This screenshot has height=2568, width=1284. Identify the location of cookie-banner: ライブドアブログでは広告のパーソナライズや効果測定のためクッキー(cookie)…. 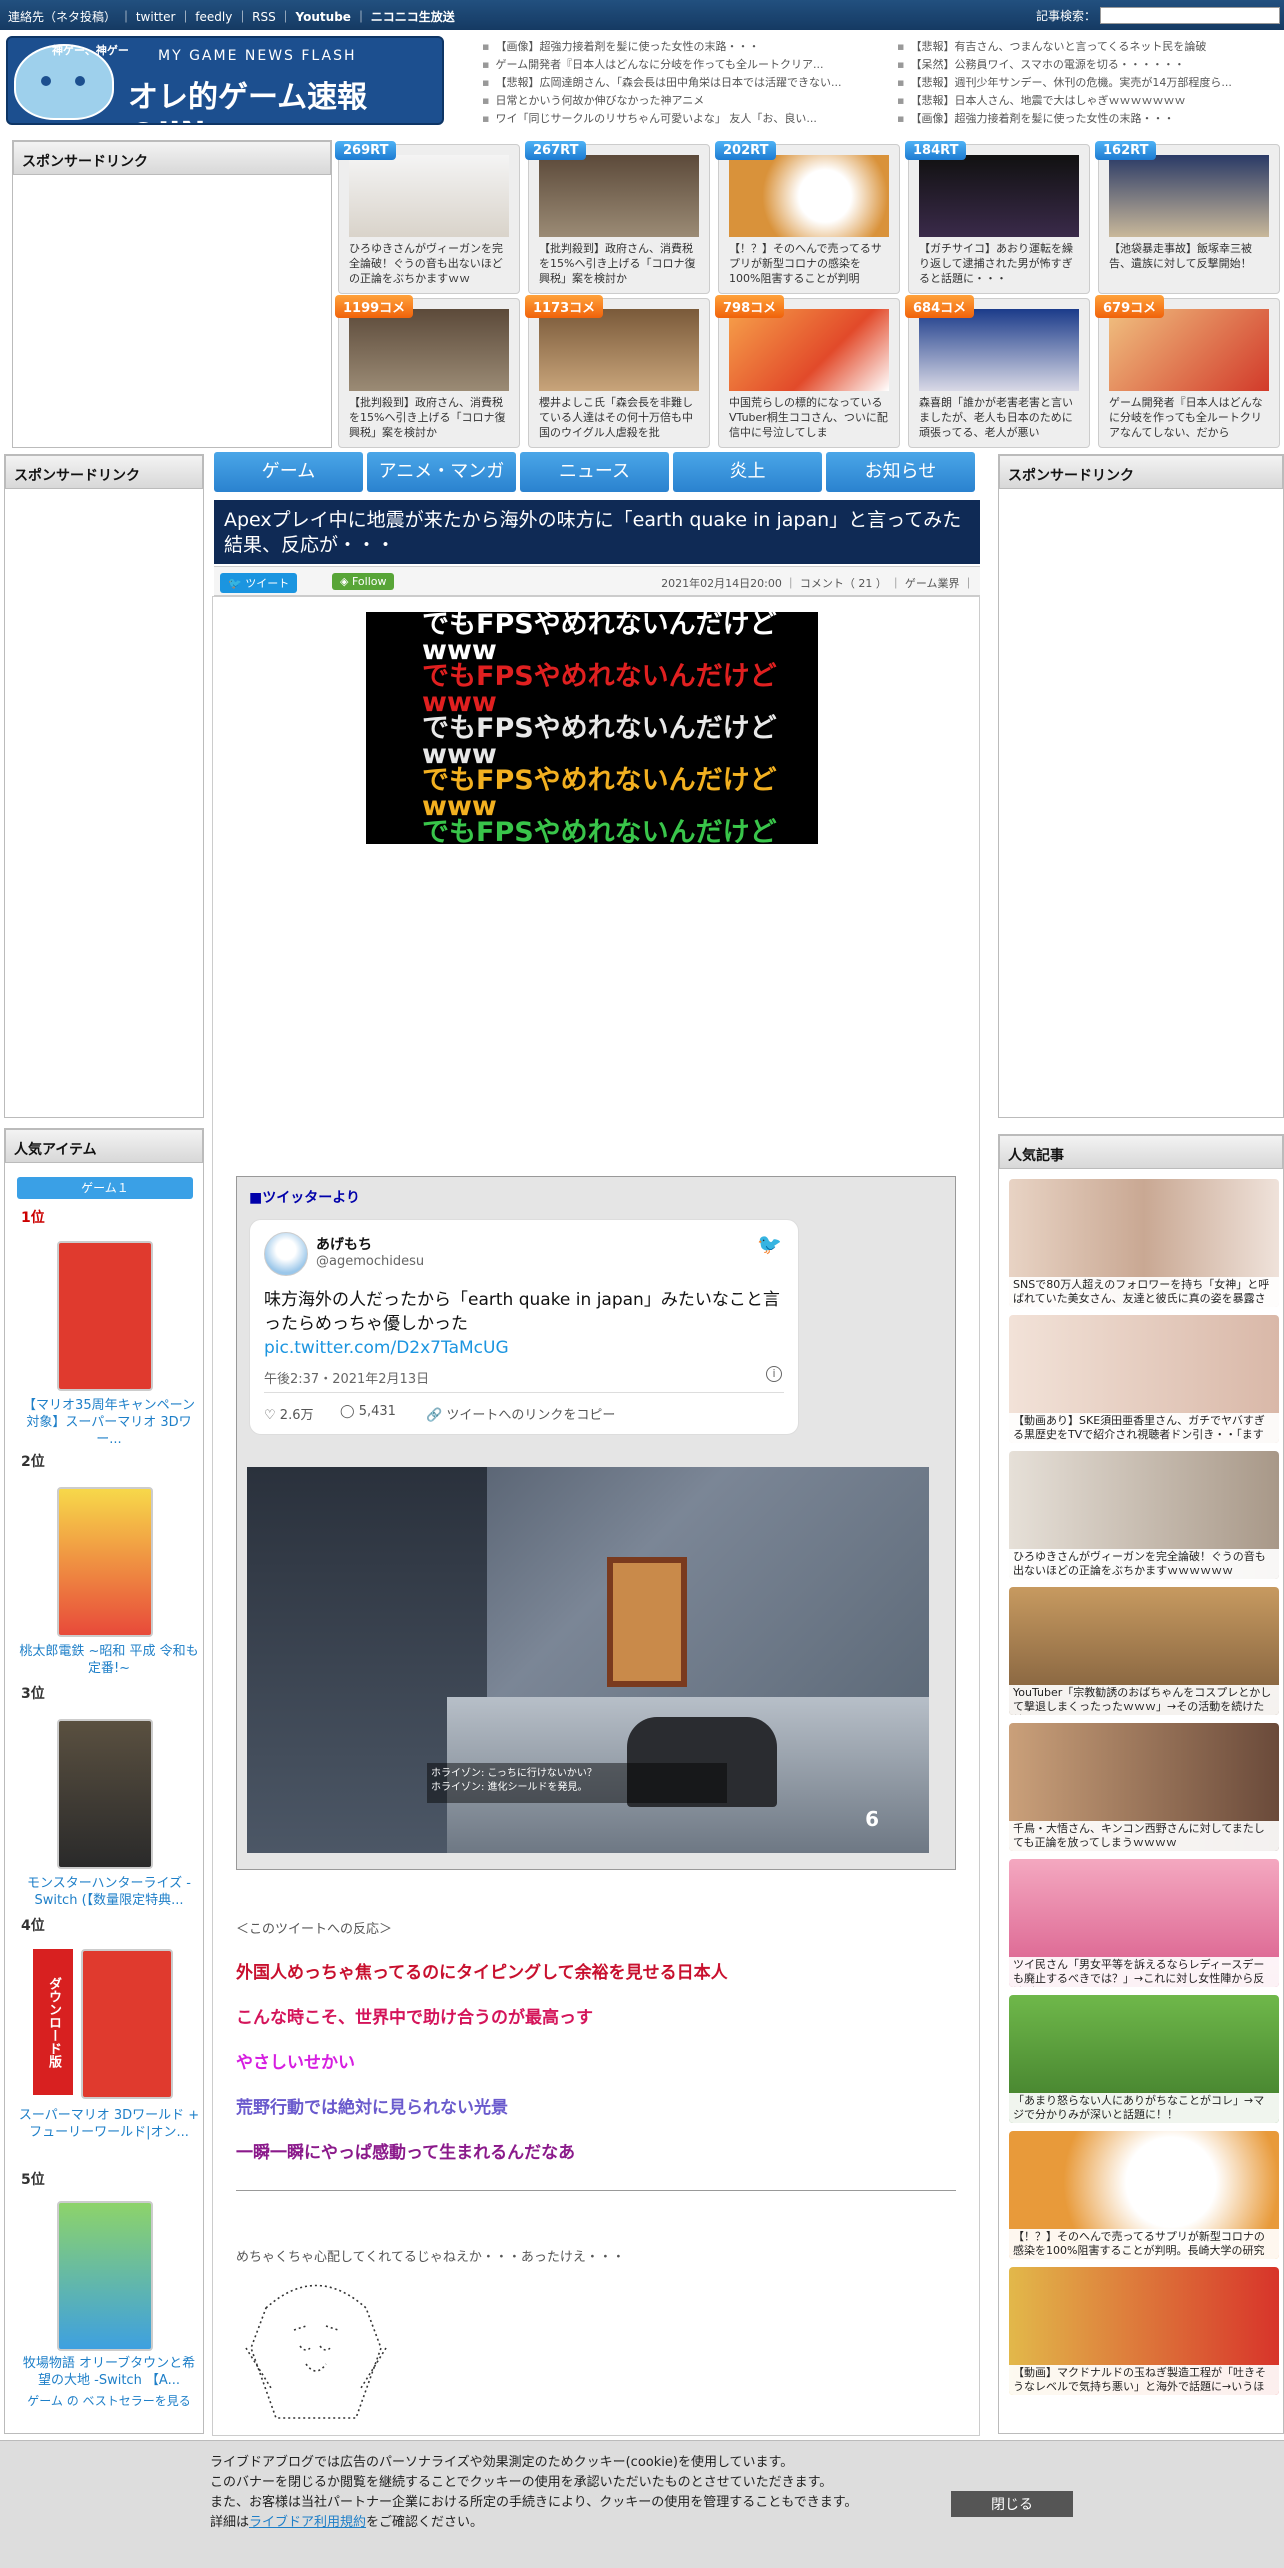
(642, 2504).